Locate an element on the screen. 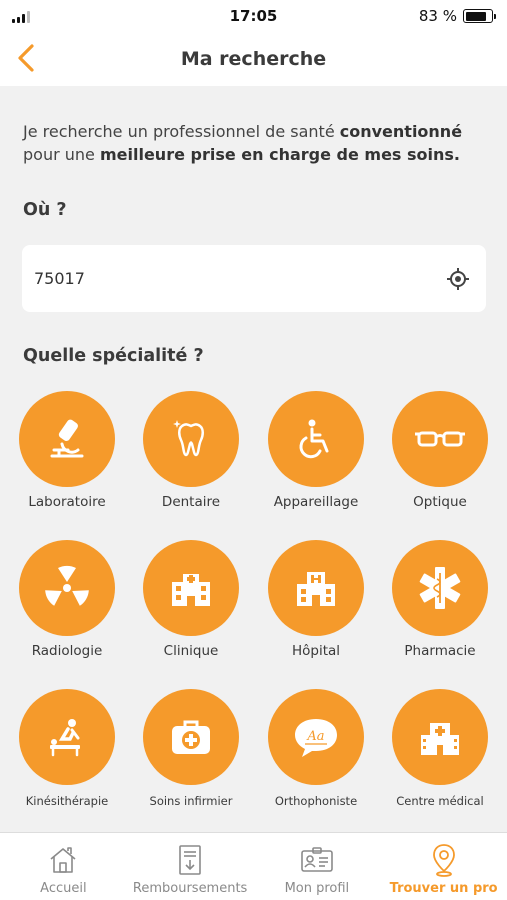 The height and width of the screenshot is (900, 507). first-aid-kit-icon is located at coordinates (191, 737).